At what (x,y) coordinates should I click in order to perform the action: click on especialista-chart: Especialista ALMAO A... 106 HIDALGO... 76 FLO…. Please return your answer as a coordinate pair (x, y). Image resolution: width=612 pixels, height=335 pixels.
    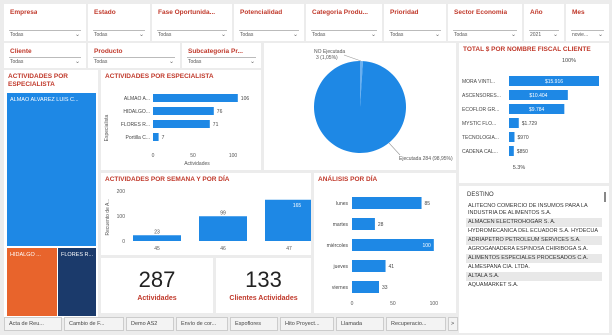
    Looking at the image, I should click on (176, 130).